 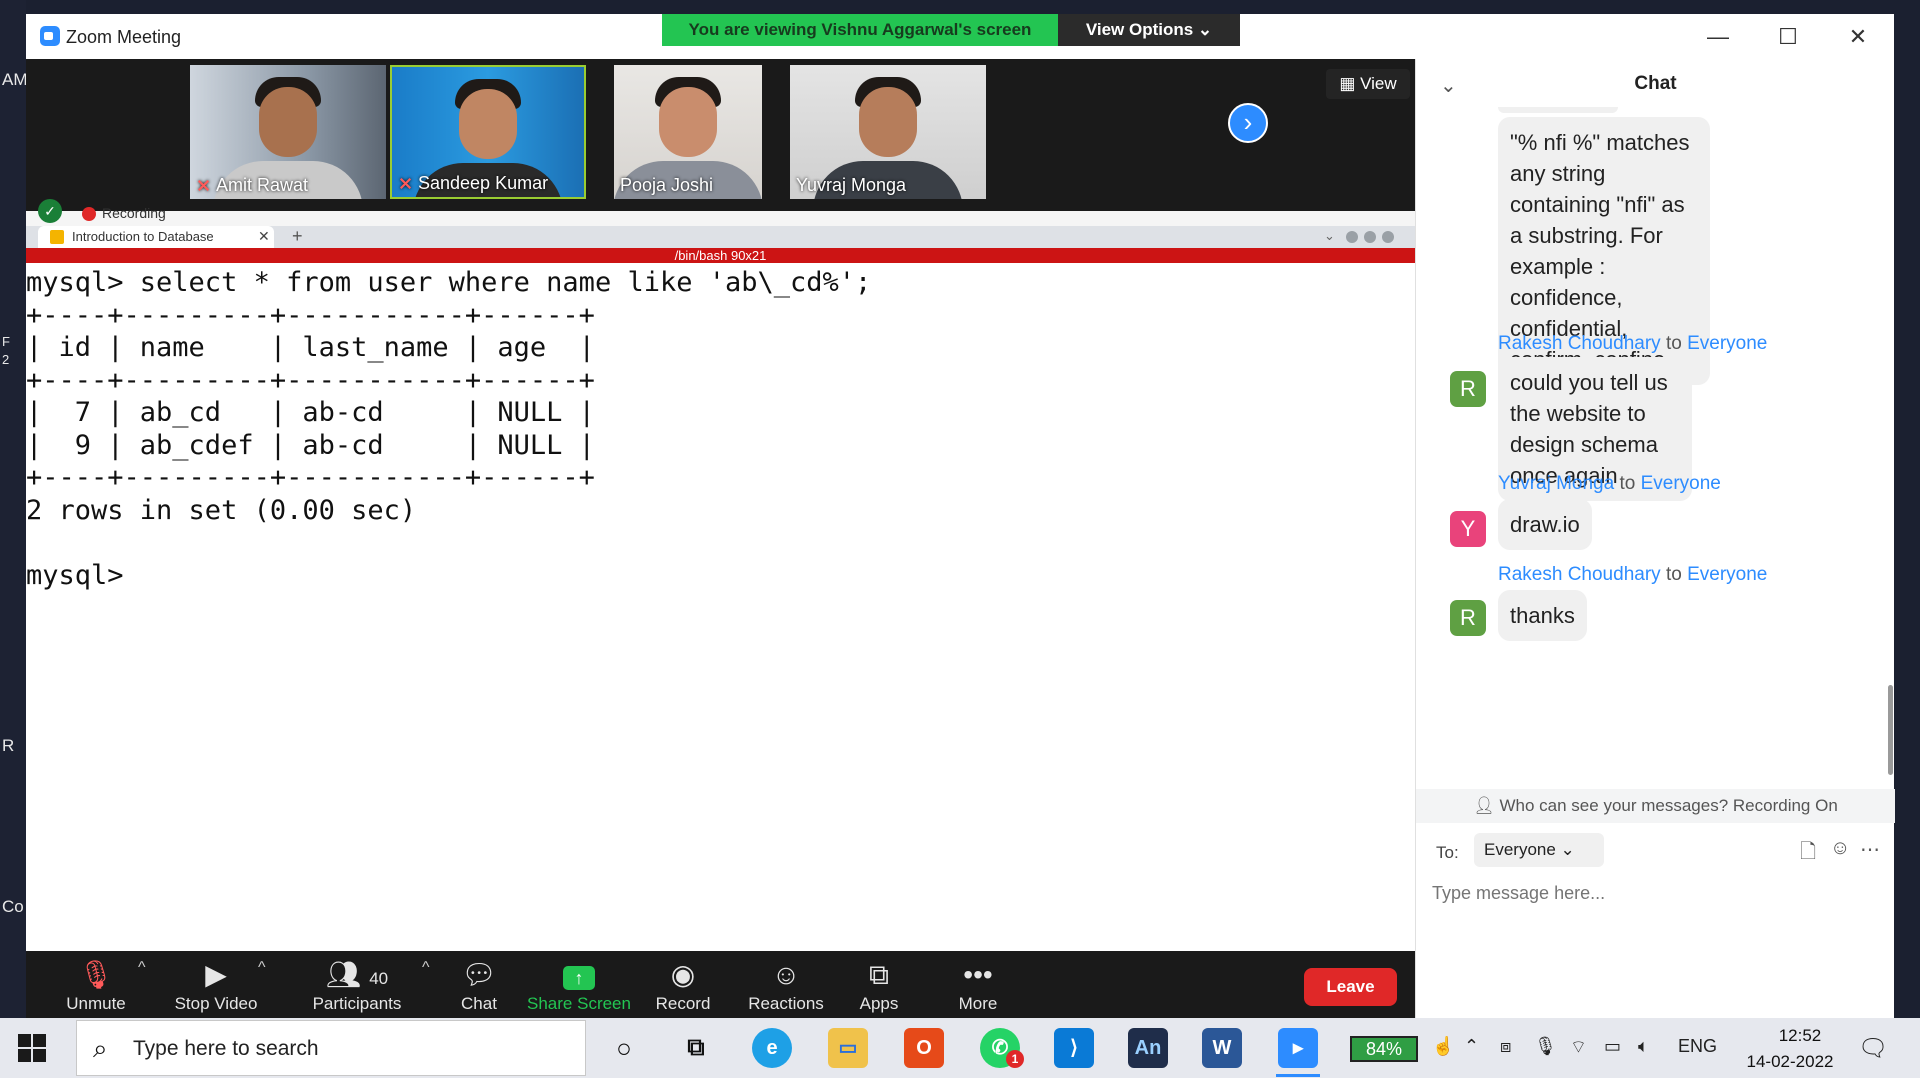 What do you see at coordinates (1486, 805) in the screenshot?
I see `person-lock-icon: 👤︎` at bounding box center [1486, 805].